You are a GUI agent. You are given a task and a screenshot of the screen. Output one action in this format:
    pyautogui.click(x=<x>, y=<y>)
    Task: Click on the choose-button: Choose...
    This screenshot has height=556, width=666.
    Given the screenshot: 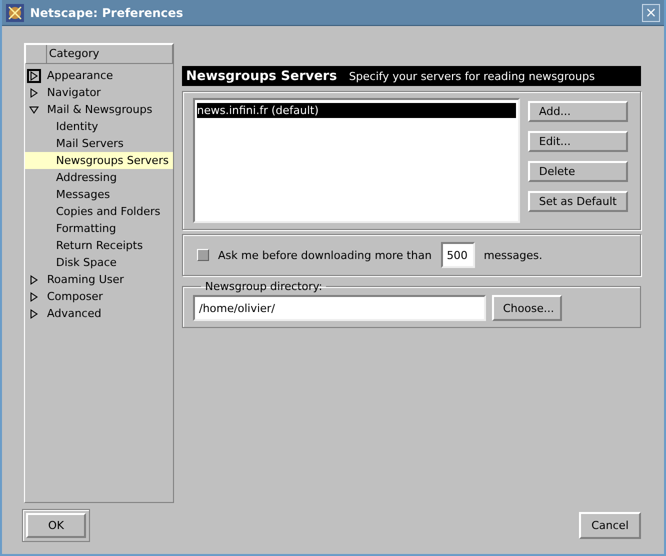 What is the action you would take?
    pyautogui.click(x=527, y=308)
    